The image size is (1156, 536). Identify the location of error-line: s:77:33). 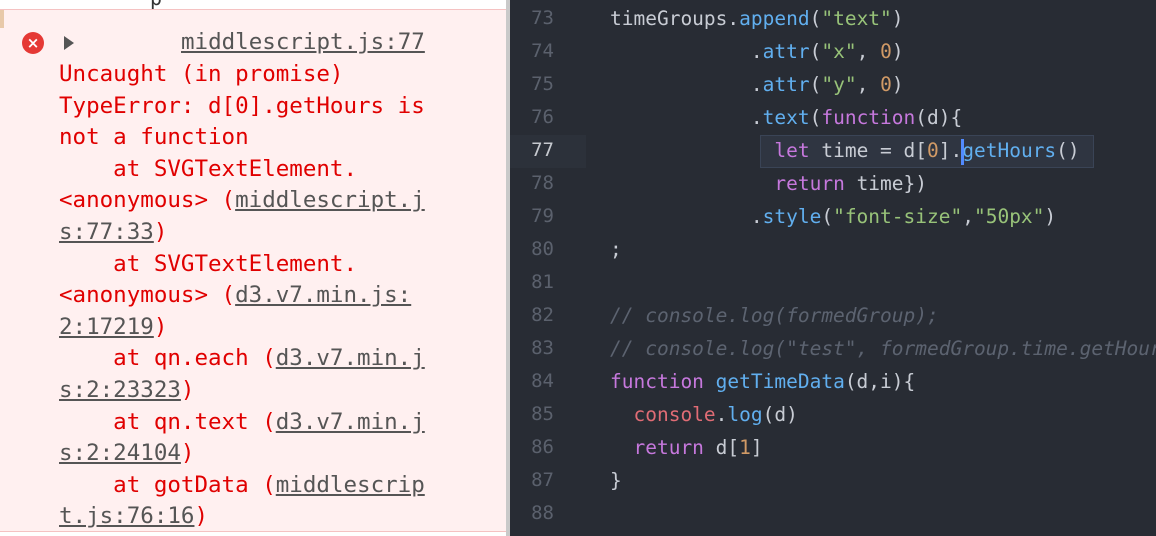
(113, 233).